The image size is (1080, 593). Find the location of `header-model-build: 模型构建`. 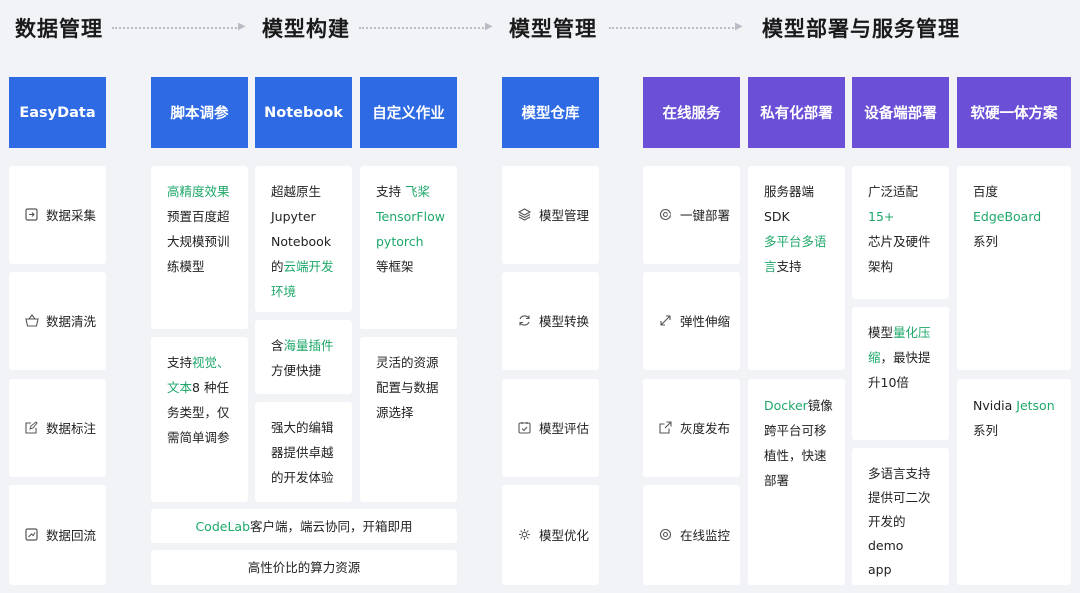

header-model-build: 模型构建 is located at coordinates (306, 29).